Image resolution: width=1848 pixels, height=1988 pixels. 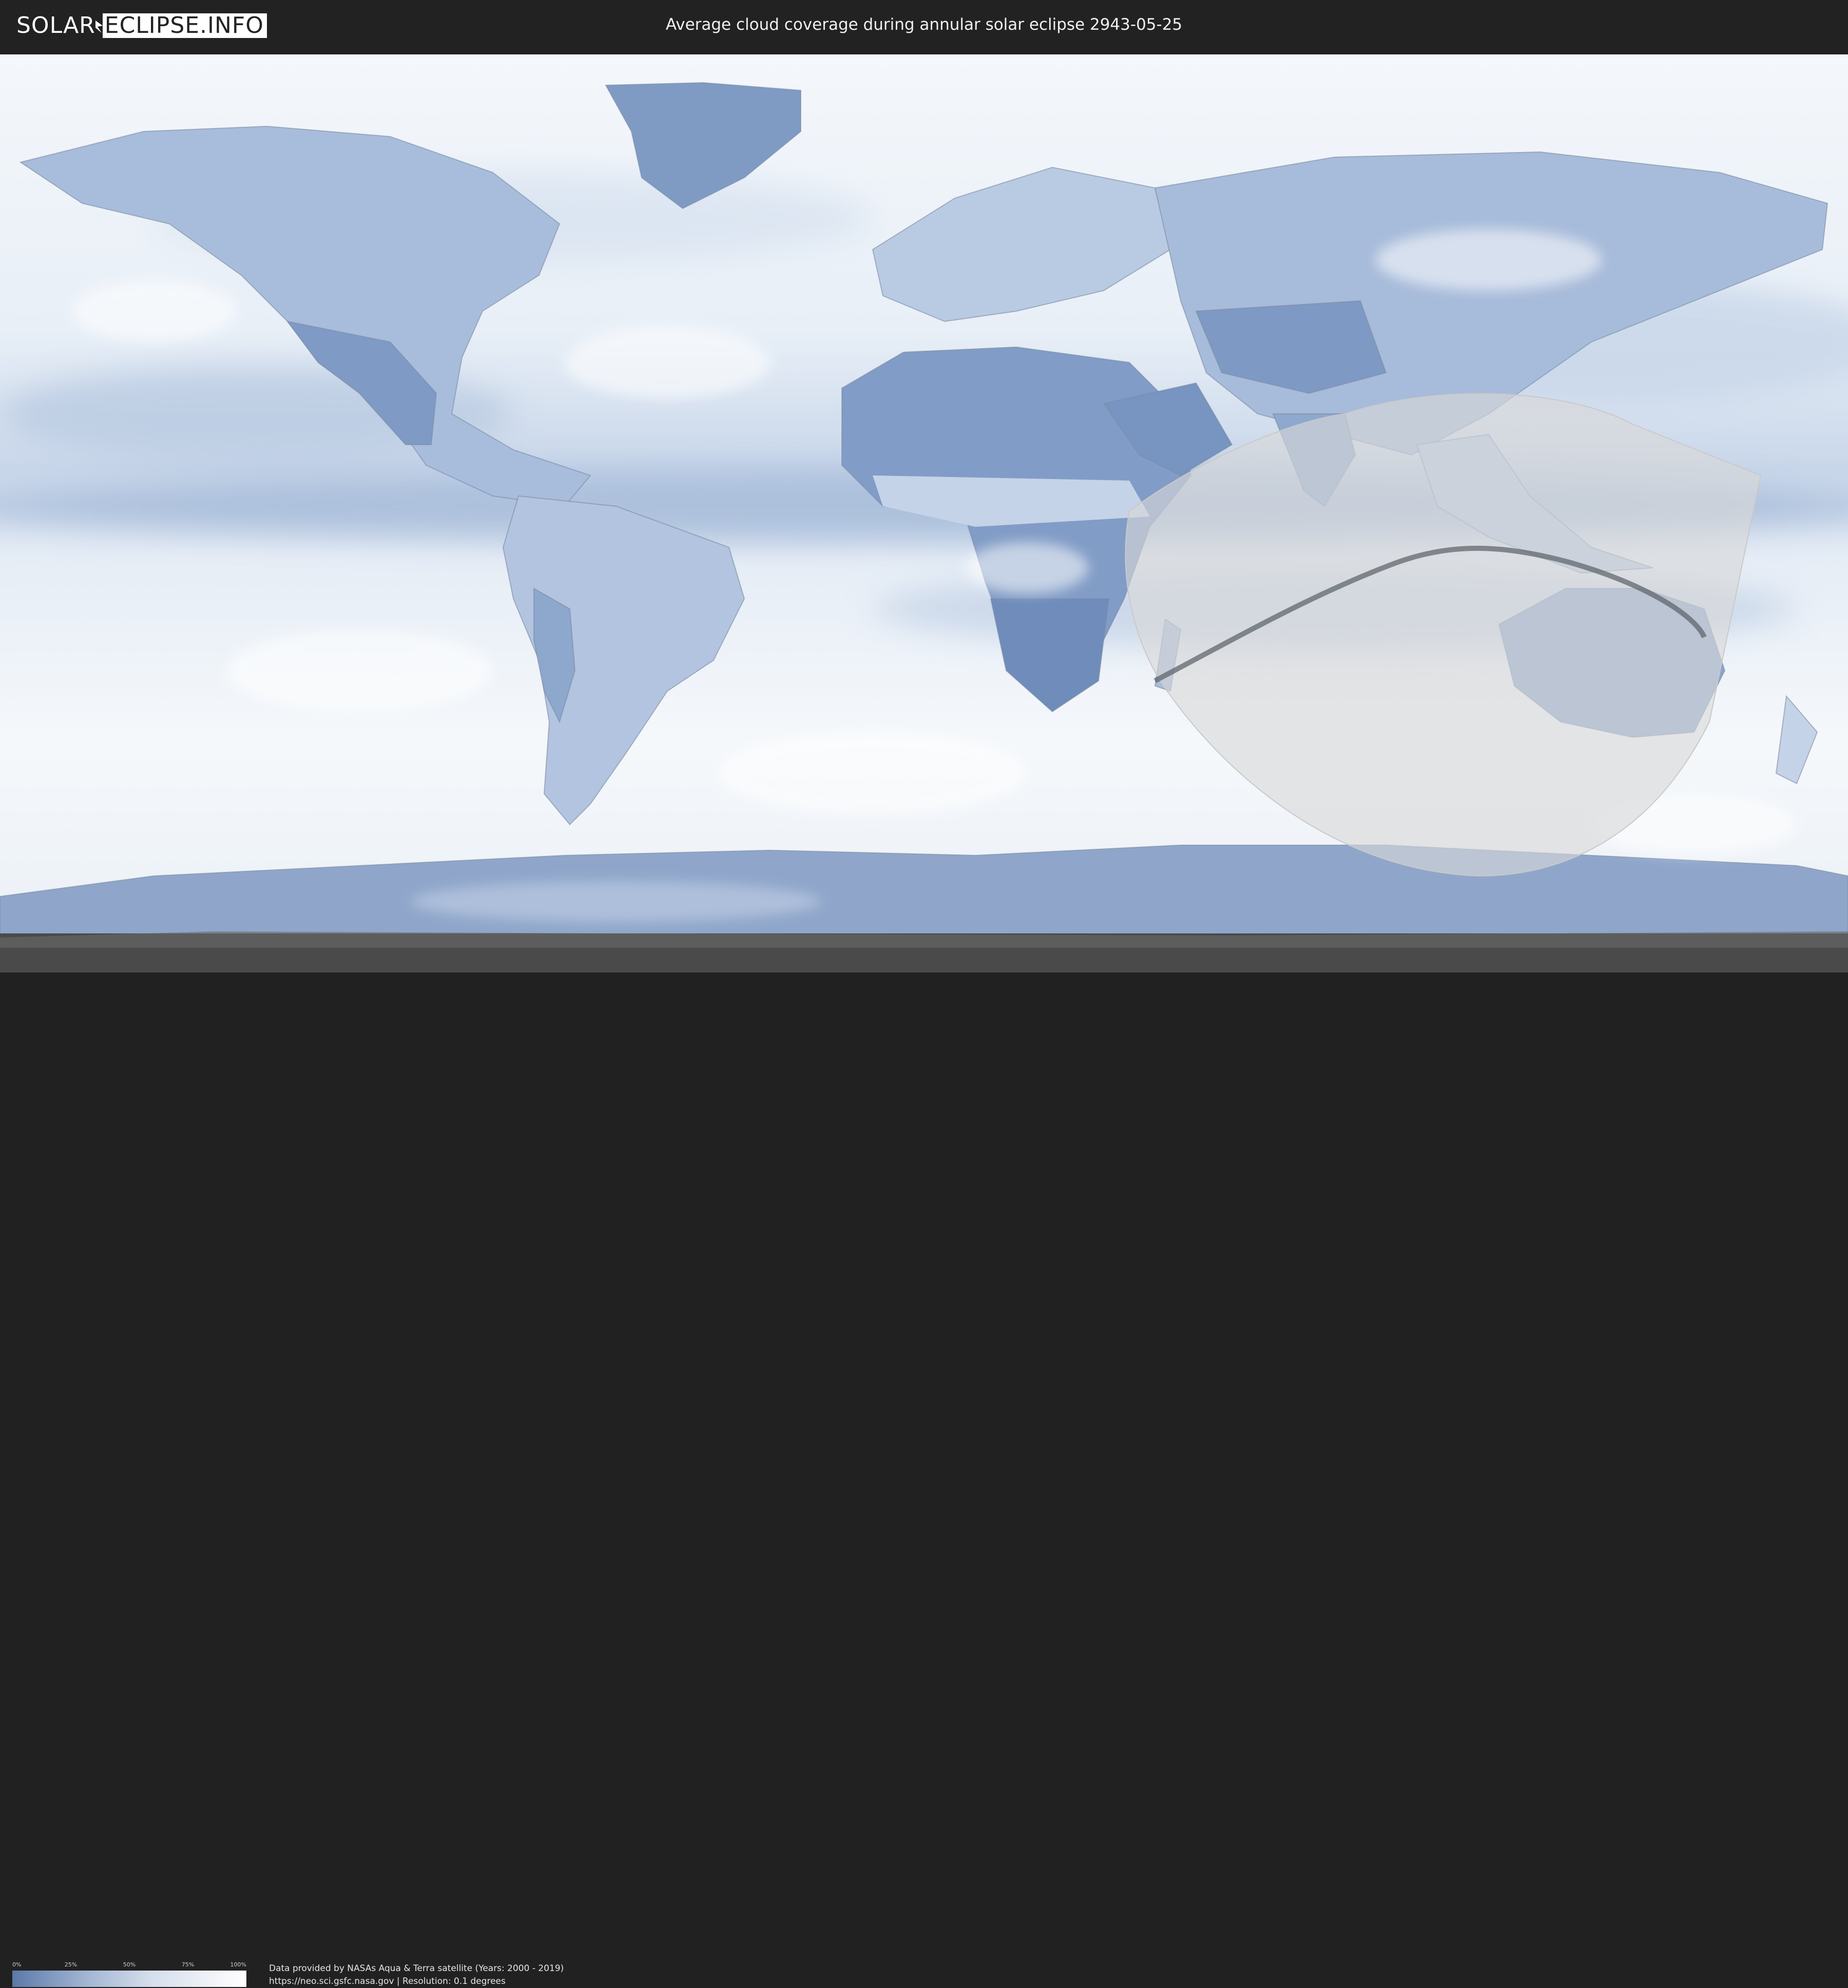 I want to click on legend-gradient-bar, so click(x=129, y=1979).